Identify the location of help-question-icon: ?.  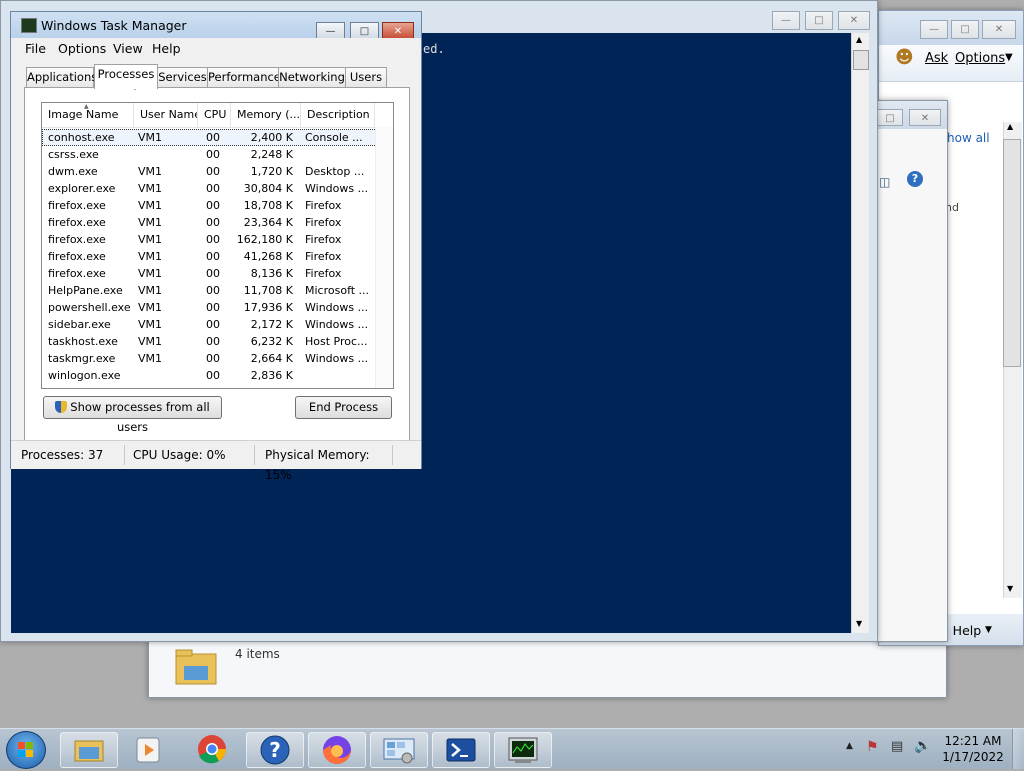
(915, 179).